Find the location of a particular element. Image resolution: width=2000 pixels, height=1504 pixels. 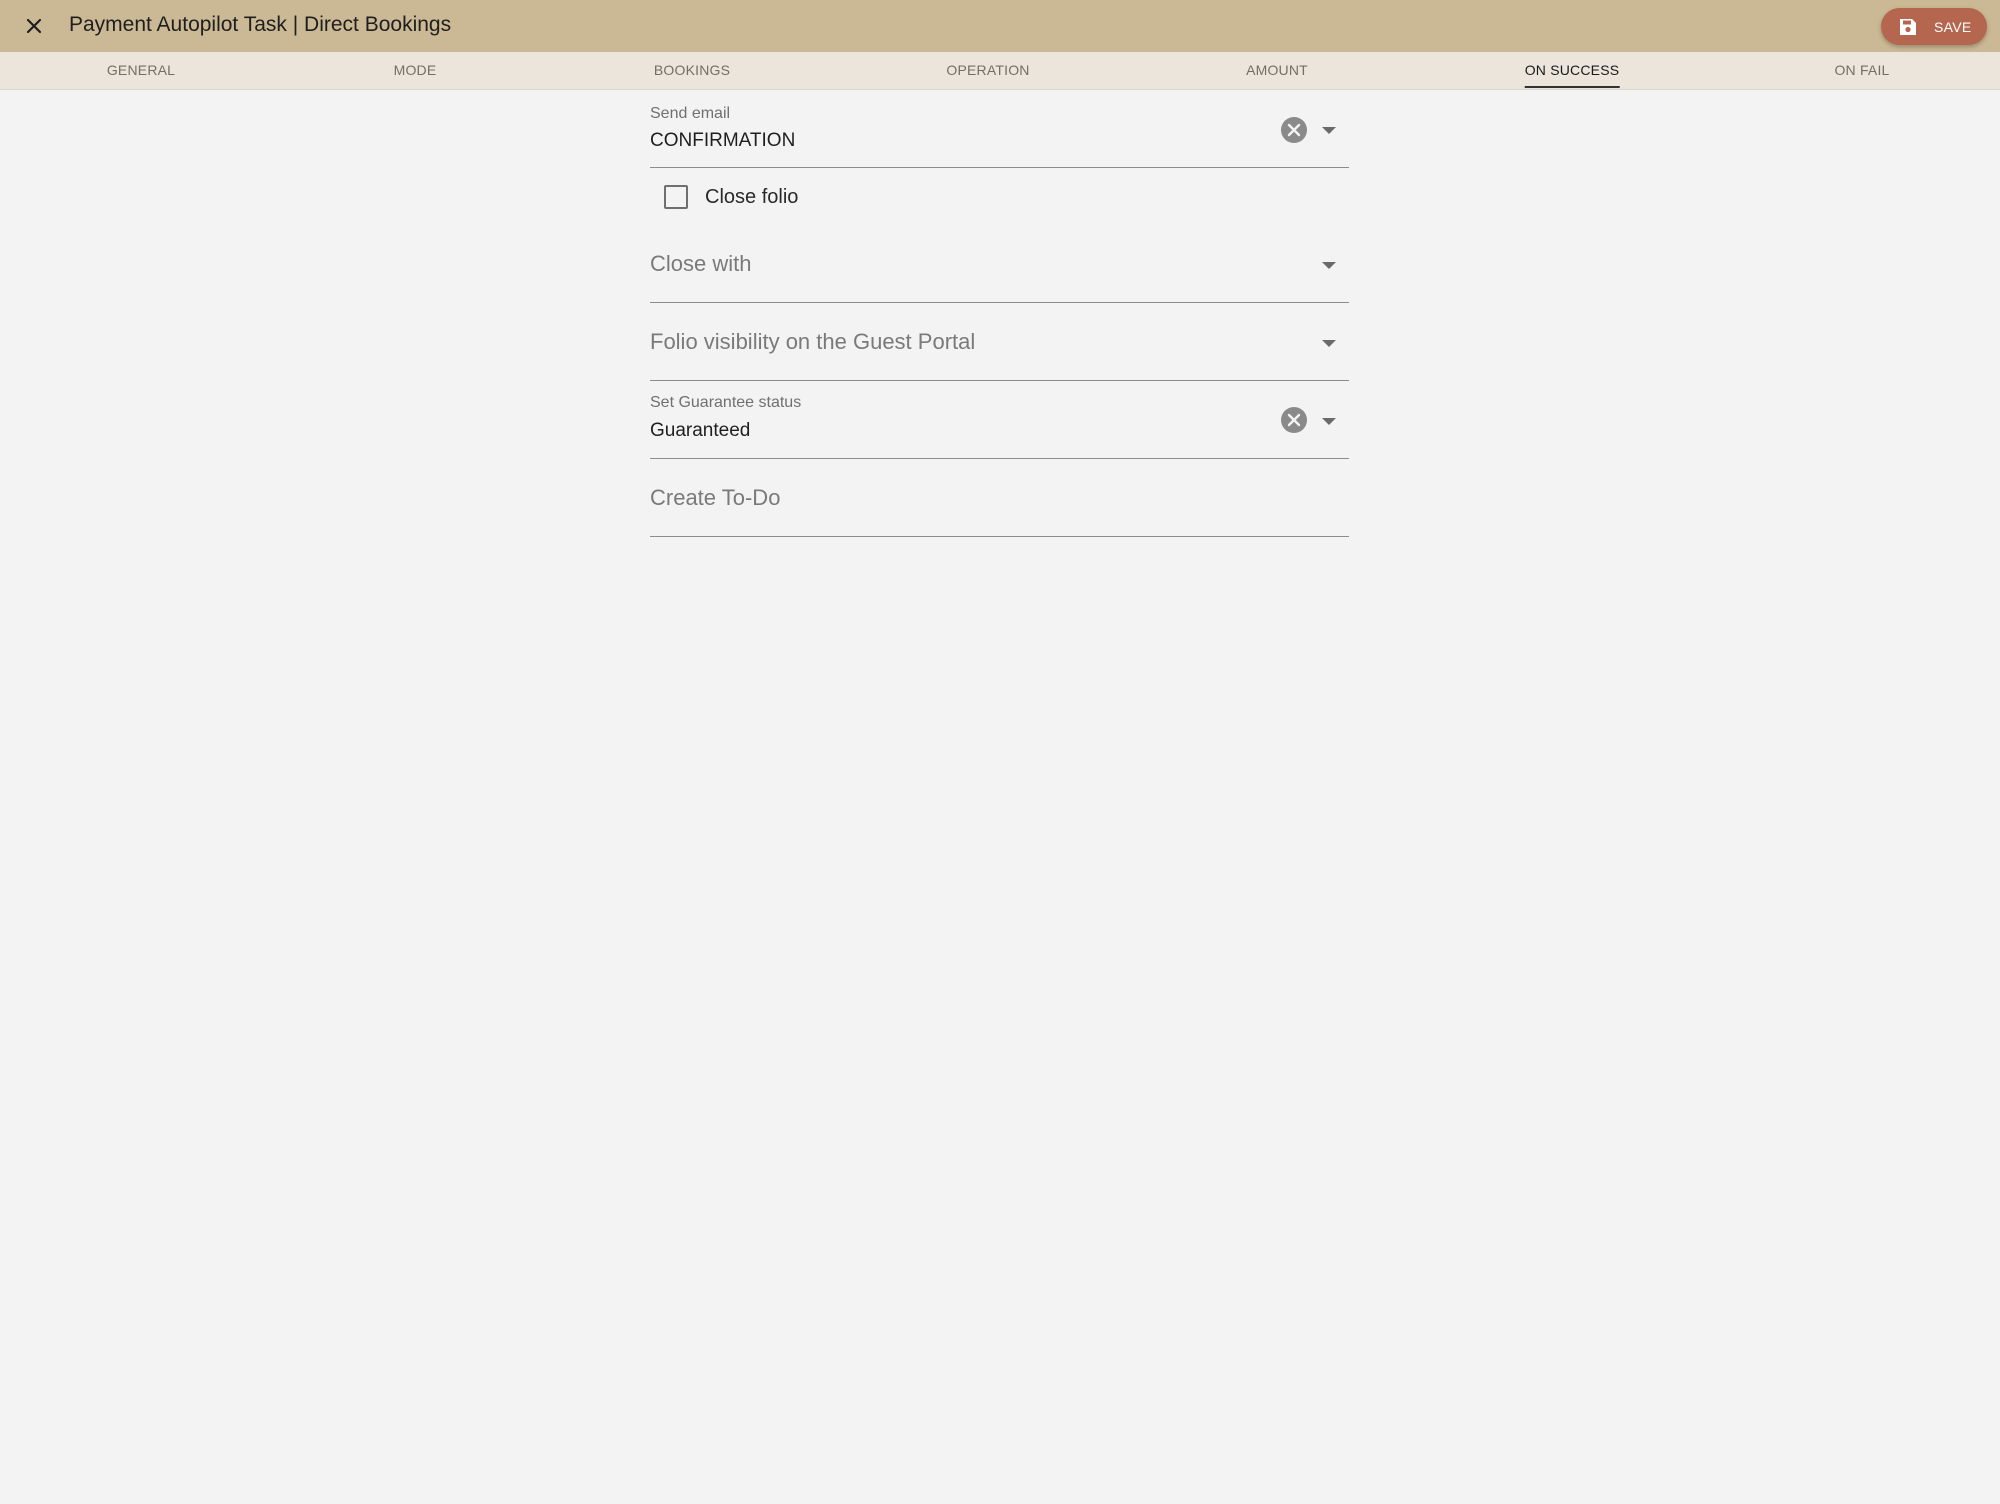

tab-amount: AMOUNT is located at coordinates (1277, 70).